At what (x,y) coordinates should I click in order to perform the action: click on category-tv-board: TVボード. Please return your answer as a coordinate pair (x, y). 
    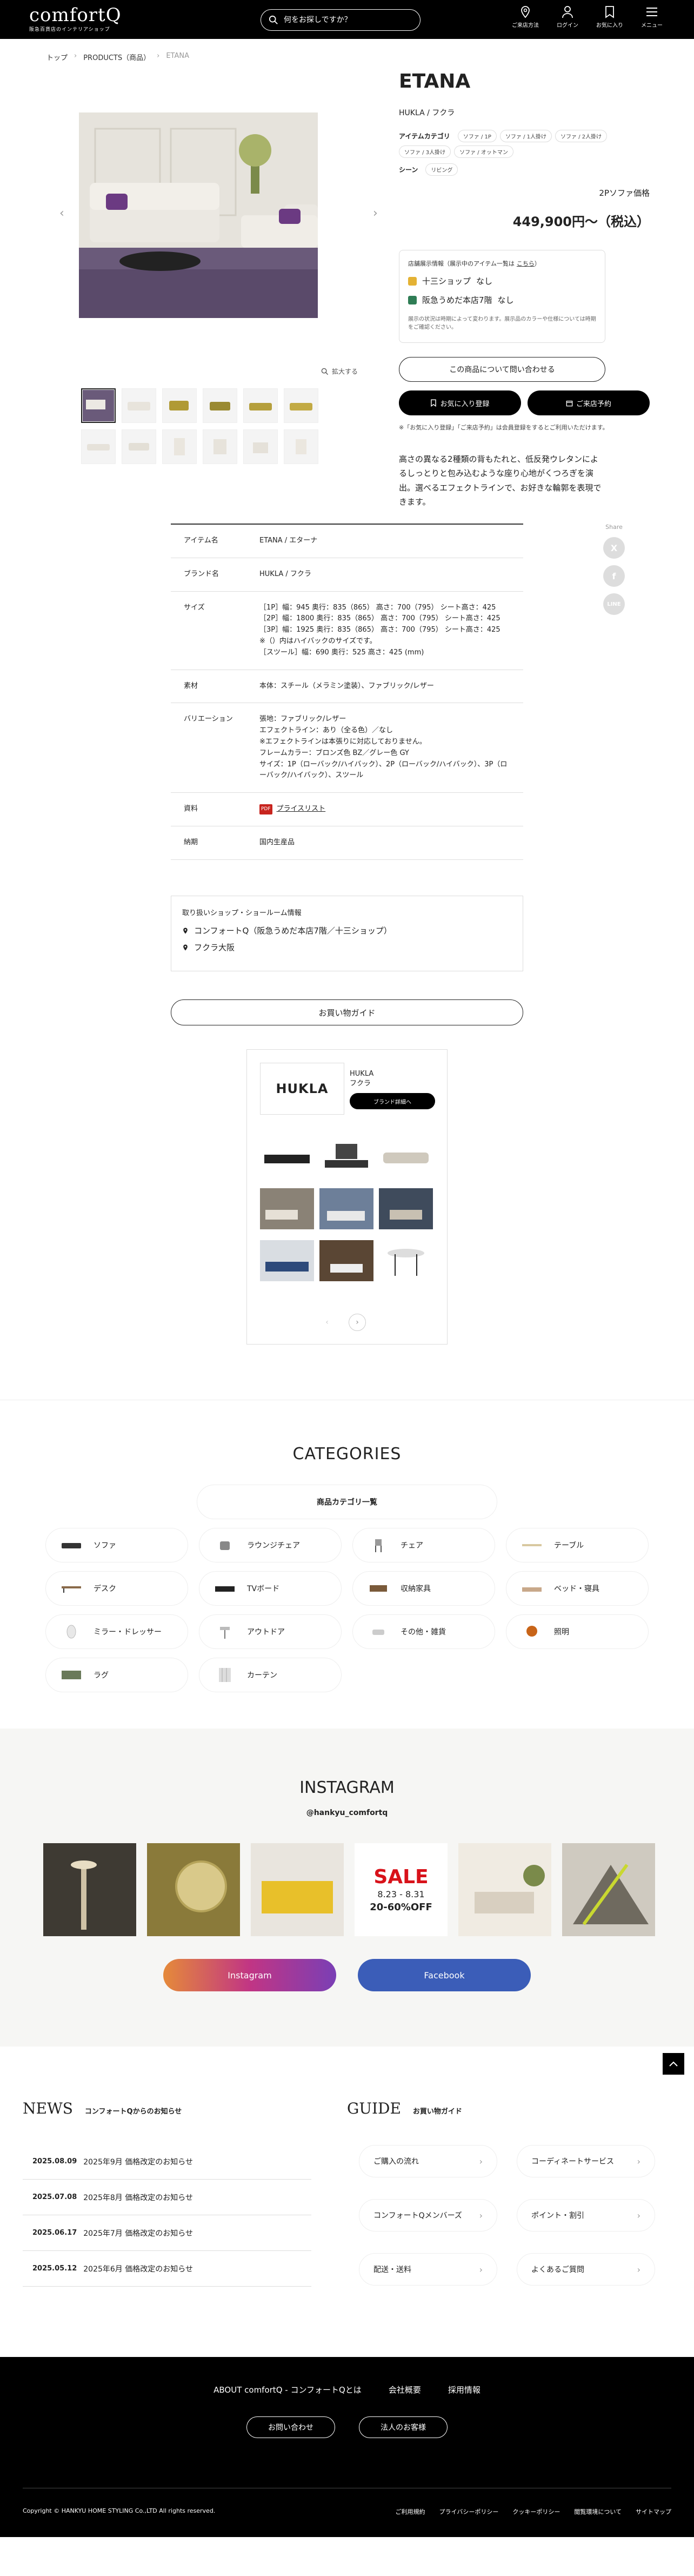
    Looking at the image, I should click on (270, 1588).